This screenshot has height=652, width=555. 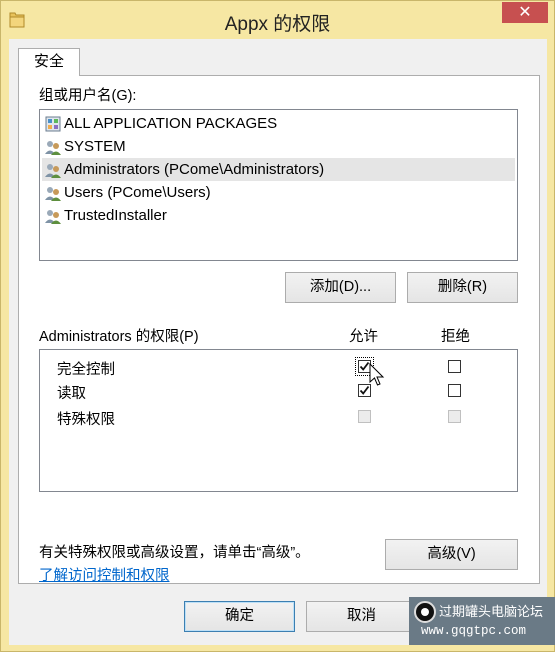 I want to click on watermark-logo-icon, so click(x=425, y=612).